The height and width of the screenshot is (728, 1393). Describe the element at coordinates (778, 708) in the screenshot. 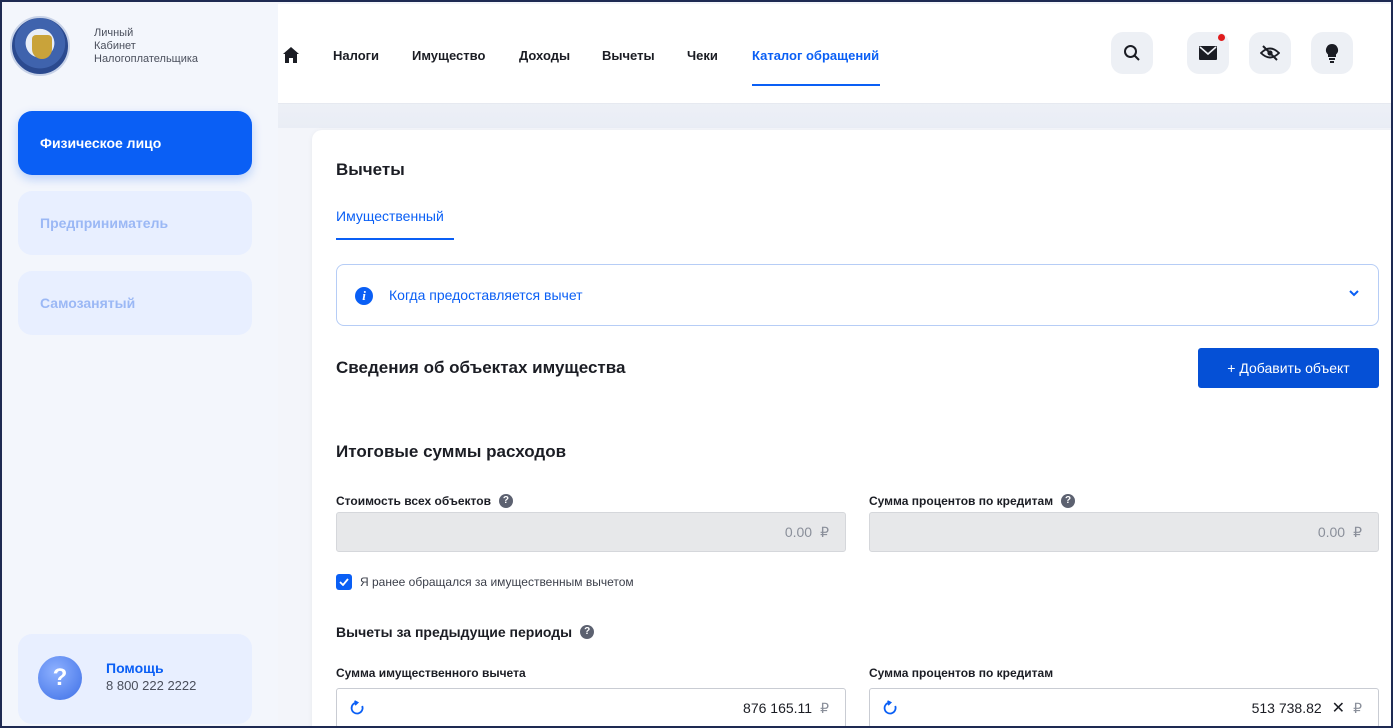

I see `prev-property-value: 876 165.11` at that location.